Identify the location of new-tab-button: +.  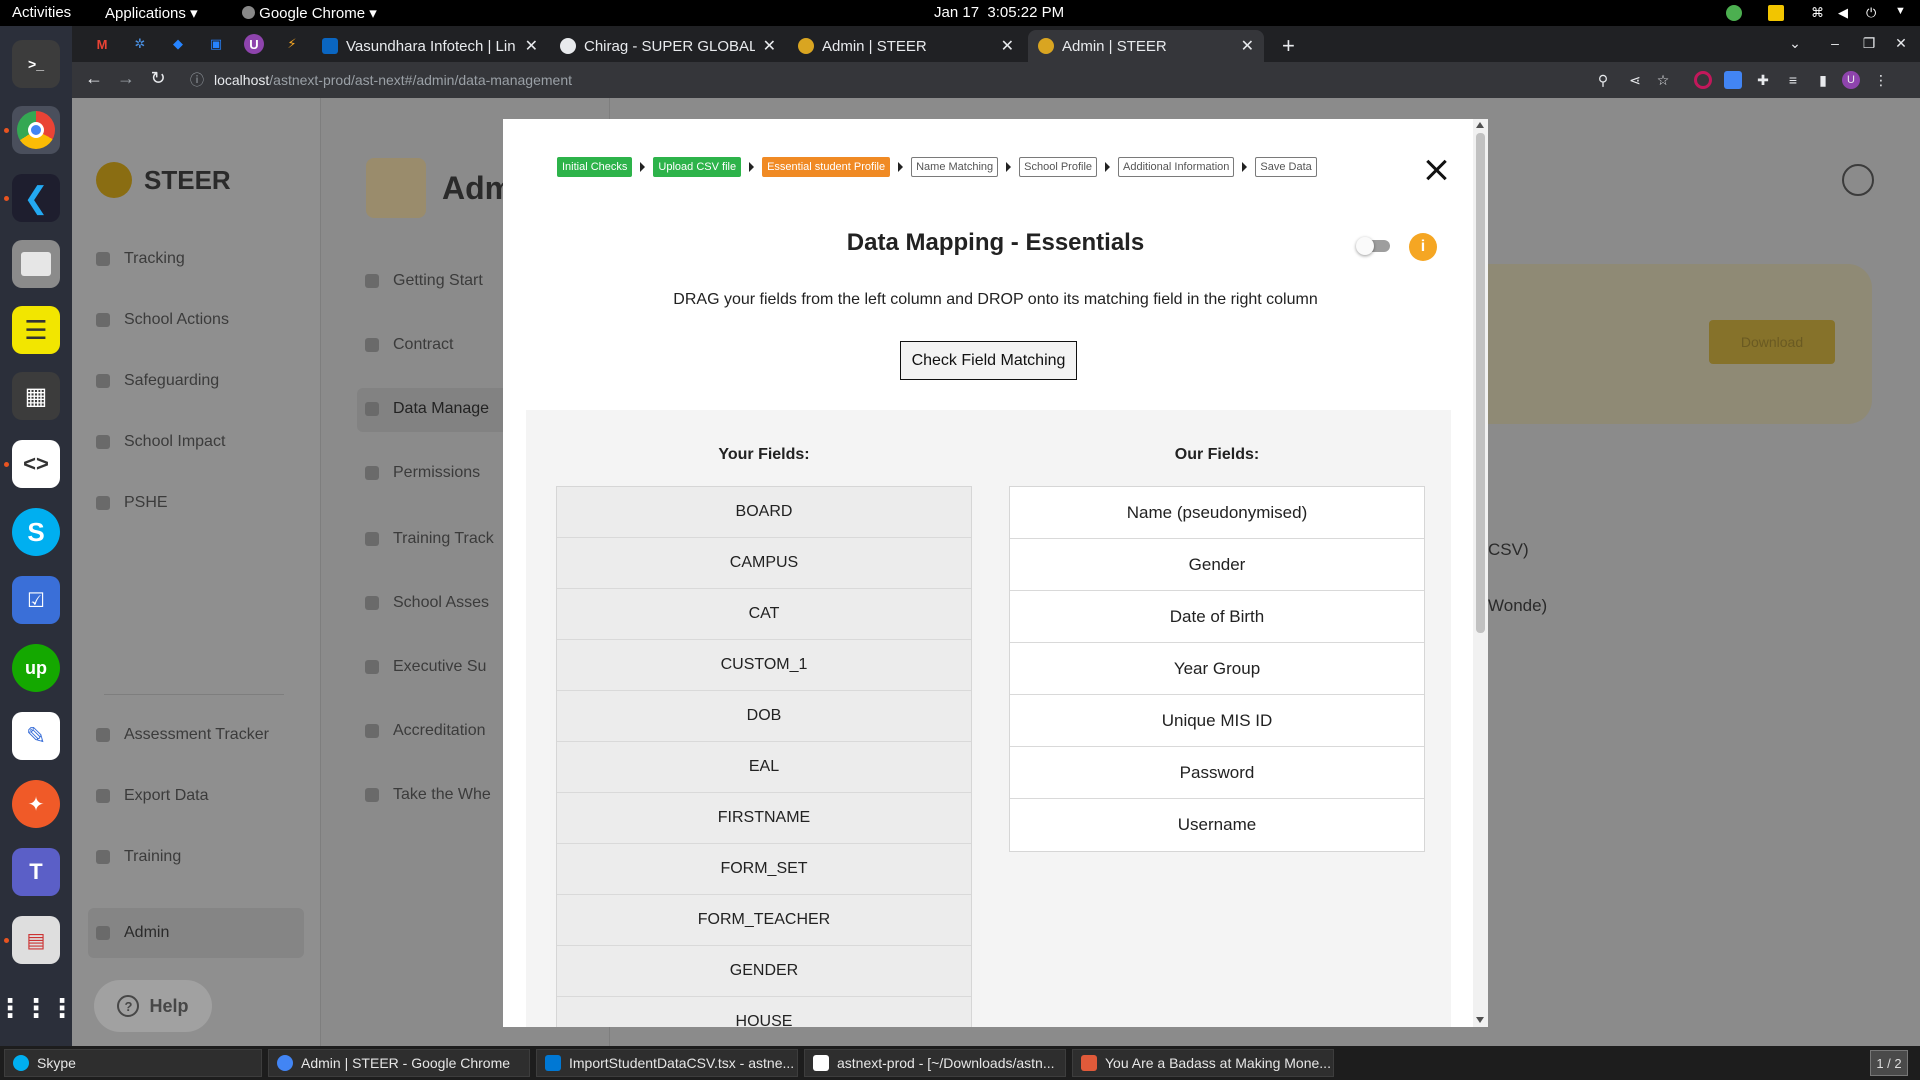
(1290, 46).